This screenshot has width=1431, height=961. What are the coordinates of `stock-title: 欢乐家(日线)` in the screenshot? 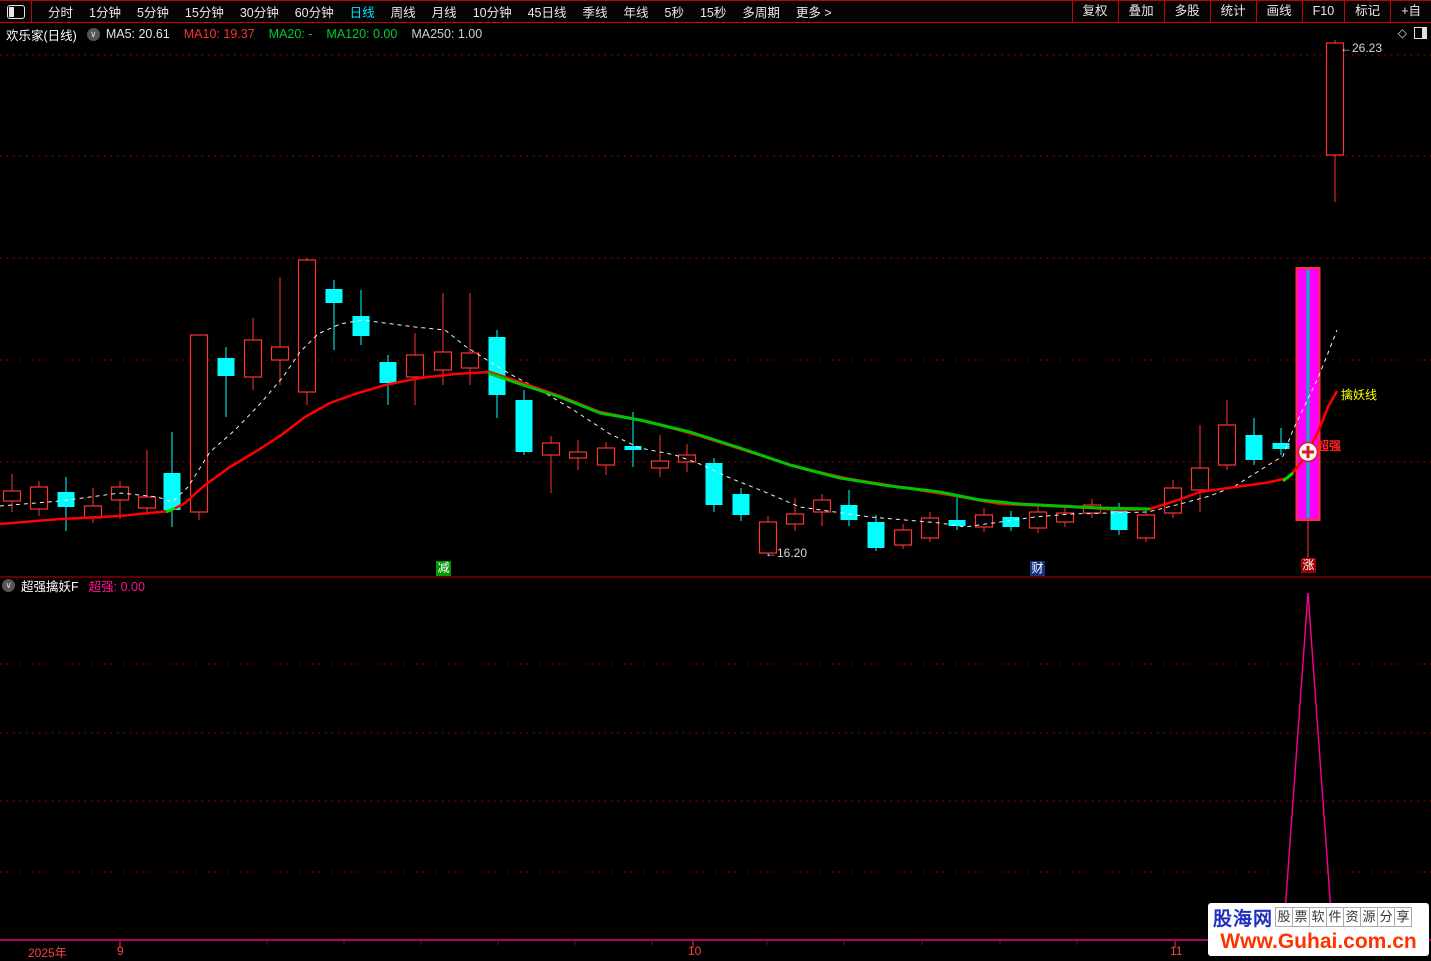 It's located at (41, 35).